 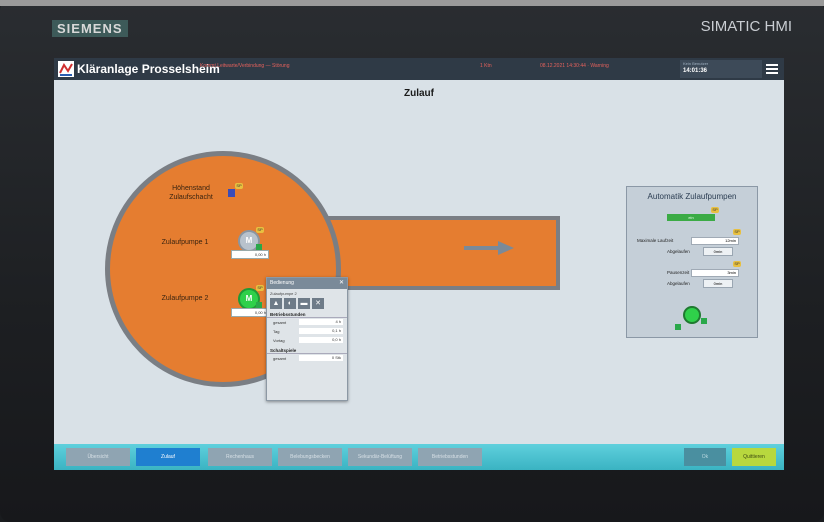 I want to click on popup-row: Tag 0,1 h, so click(x=308, y=331).